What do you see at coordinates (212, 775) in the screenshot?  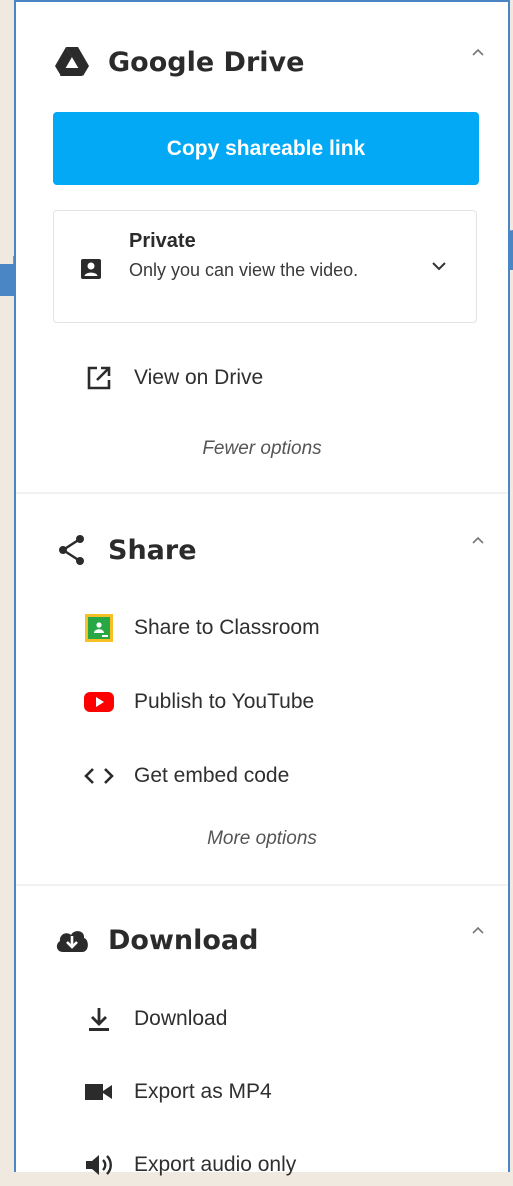 I see `get-embed-code-label: Get embed code` at bounding box center [212, 775].